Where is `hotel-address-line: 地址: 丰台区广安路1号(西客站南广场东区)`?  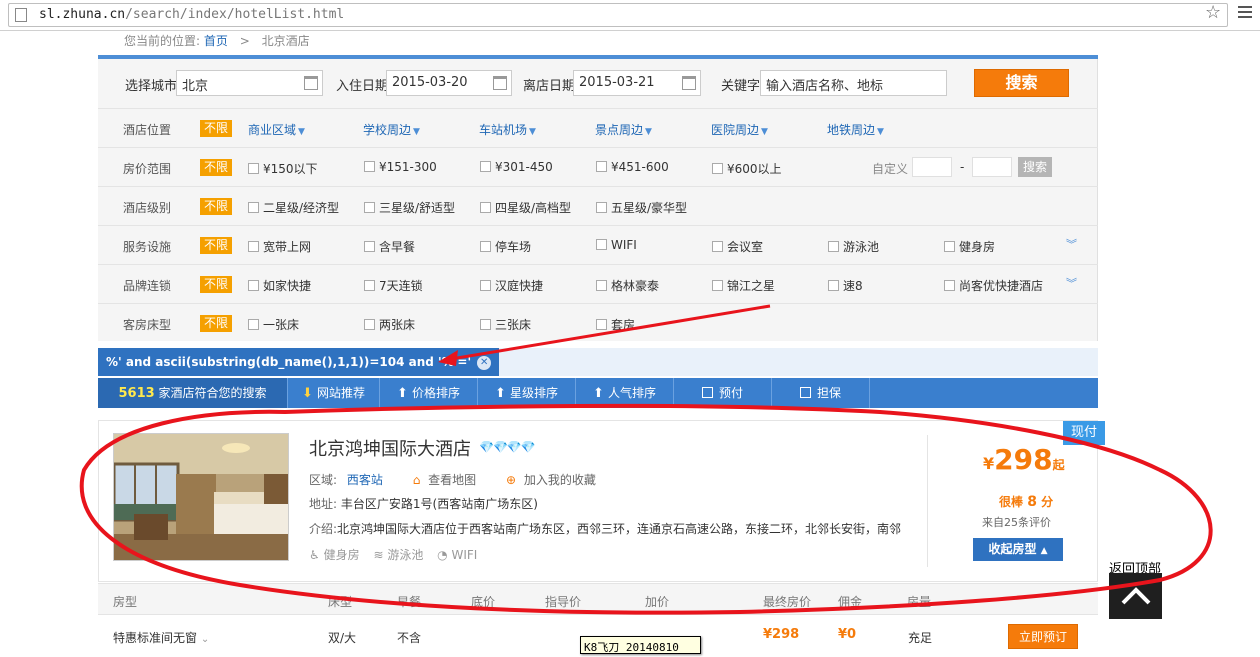 hotel-address-line: 地址: 丰台区广安路1号(西客站南广场东区) is located at coordinates (423, 504).